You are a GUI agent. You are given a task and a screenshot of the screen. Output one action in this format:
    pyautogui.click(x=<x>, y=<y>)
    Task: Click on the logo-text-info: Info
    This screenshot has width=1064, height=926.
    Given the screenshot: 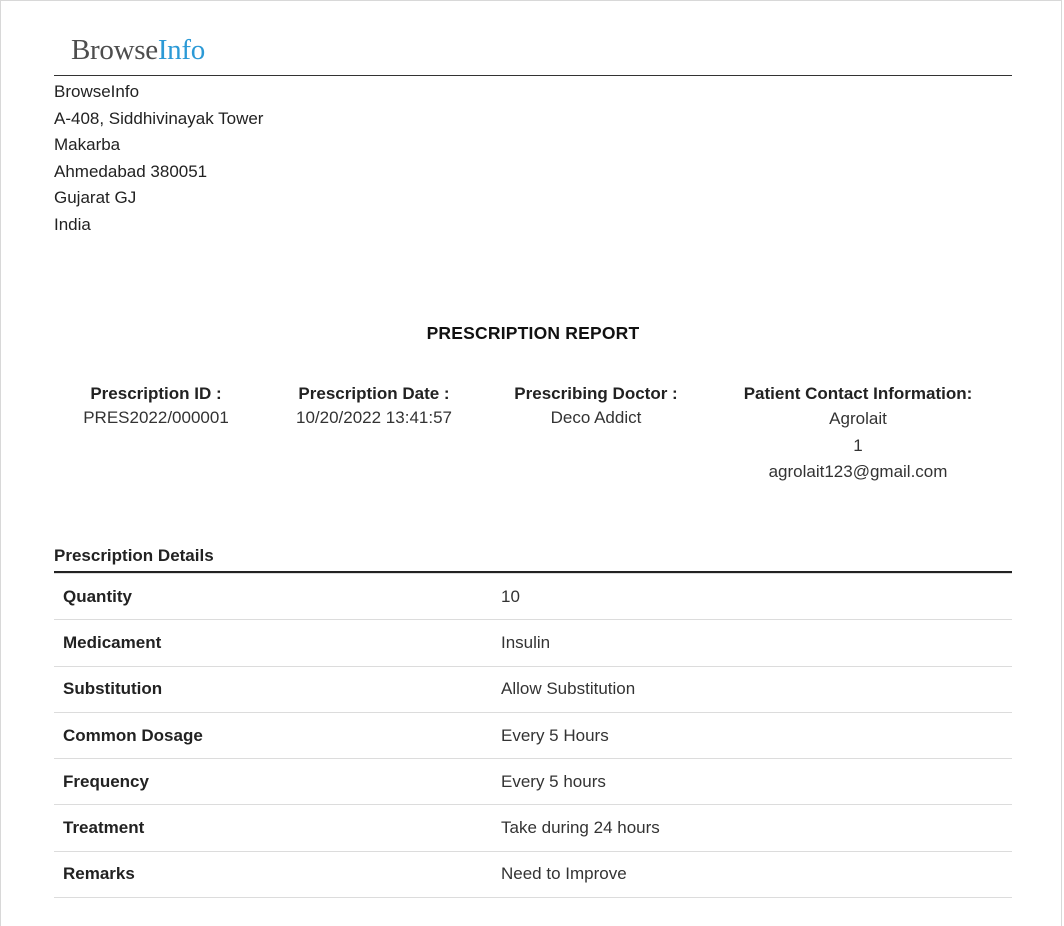 What is the action you would take?
    pyautogui.click(x=181, y=50)
    